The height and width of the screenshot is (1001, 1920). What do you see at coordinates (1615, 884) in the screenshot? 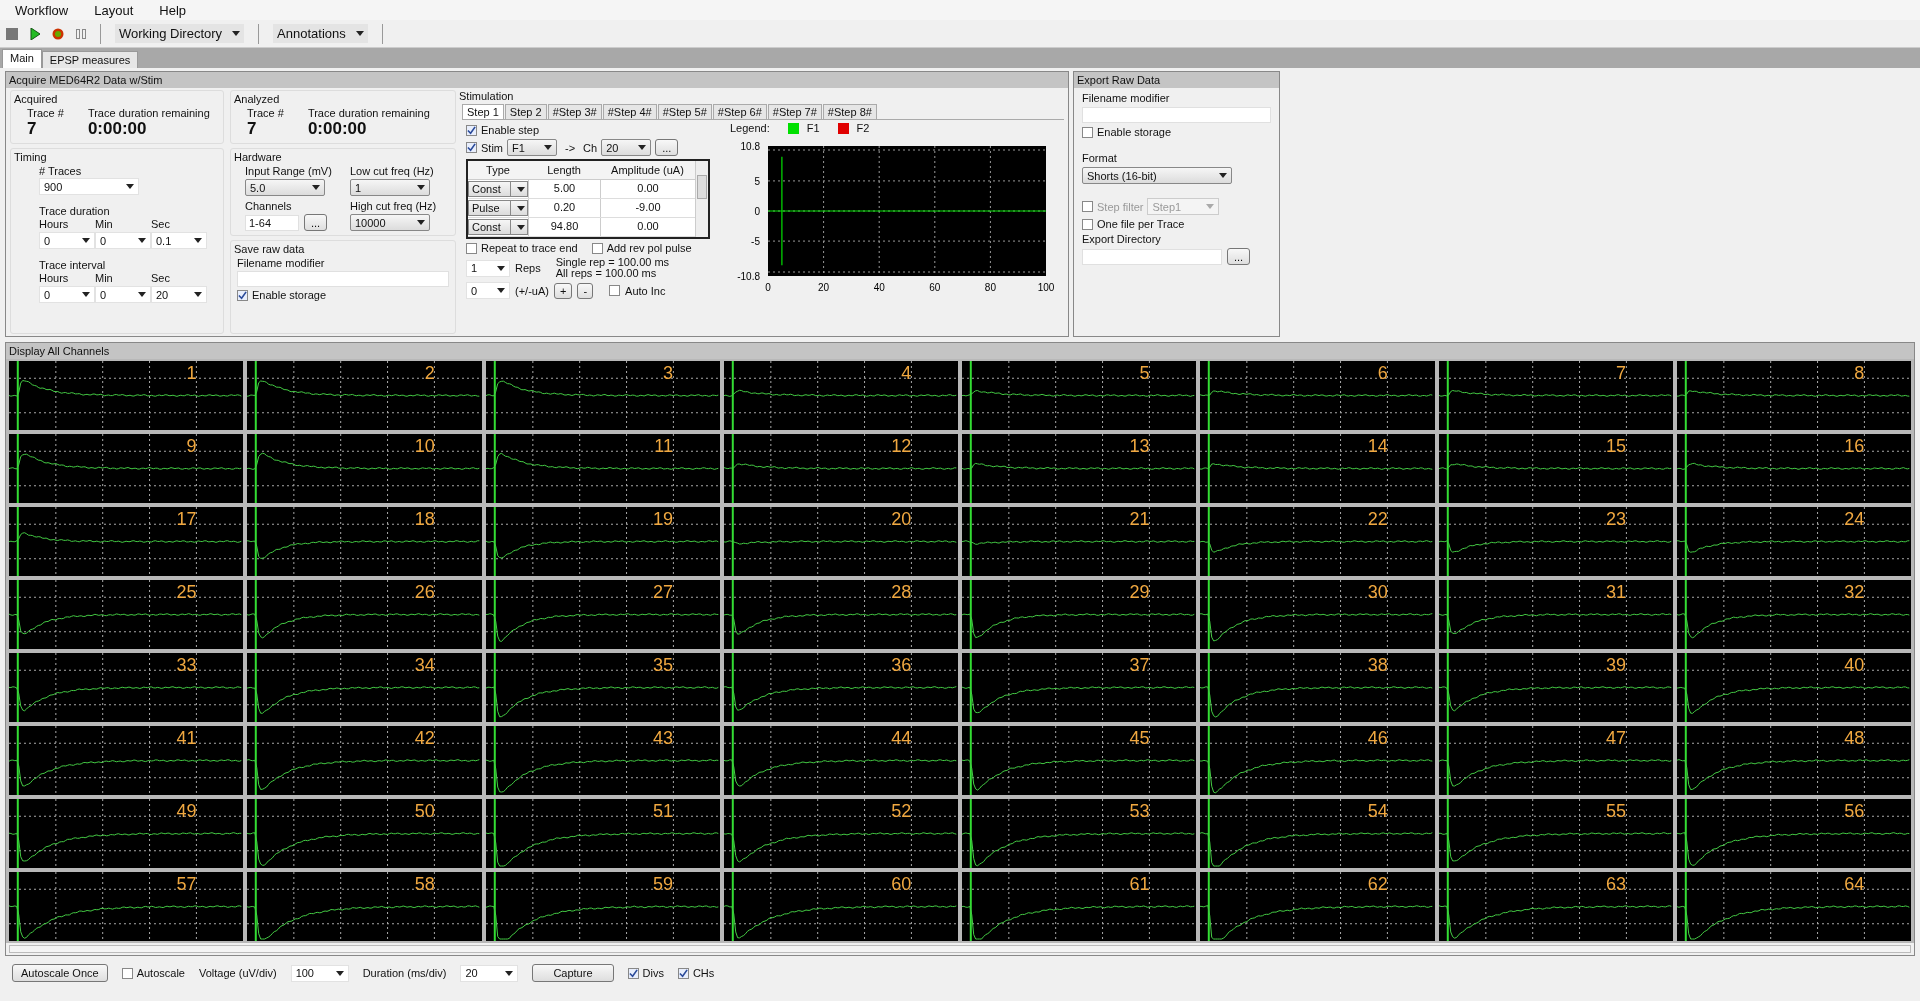
I see `channel-number: 63` at bounding box center [1615, 884].